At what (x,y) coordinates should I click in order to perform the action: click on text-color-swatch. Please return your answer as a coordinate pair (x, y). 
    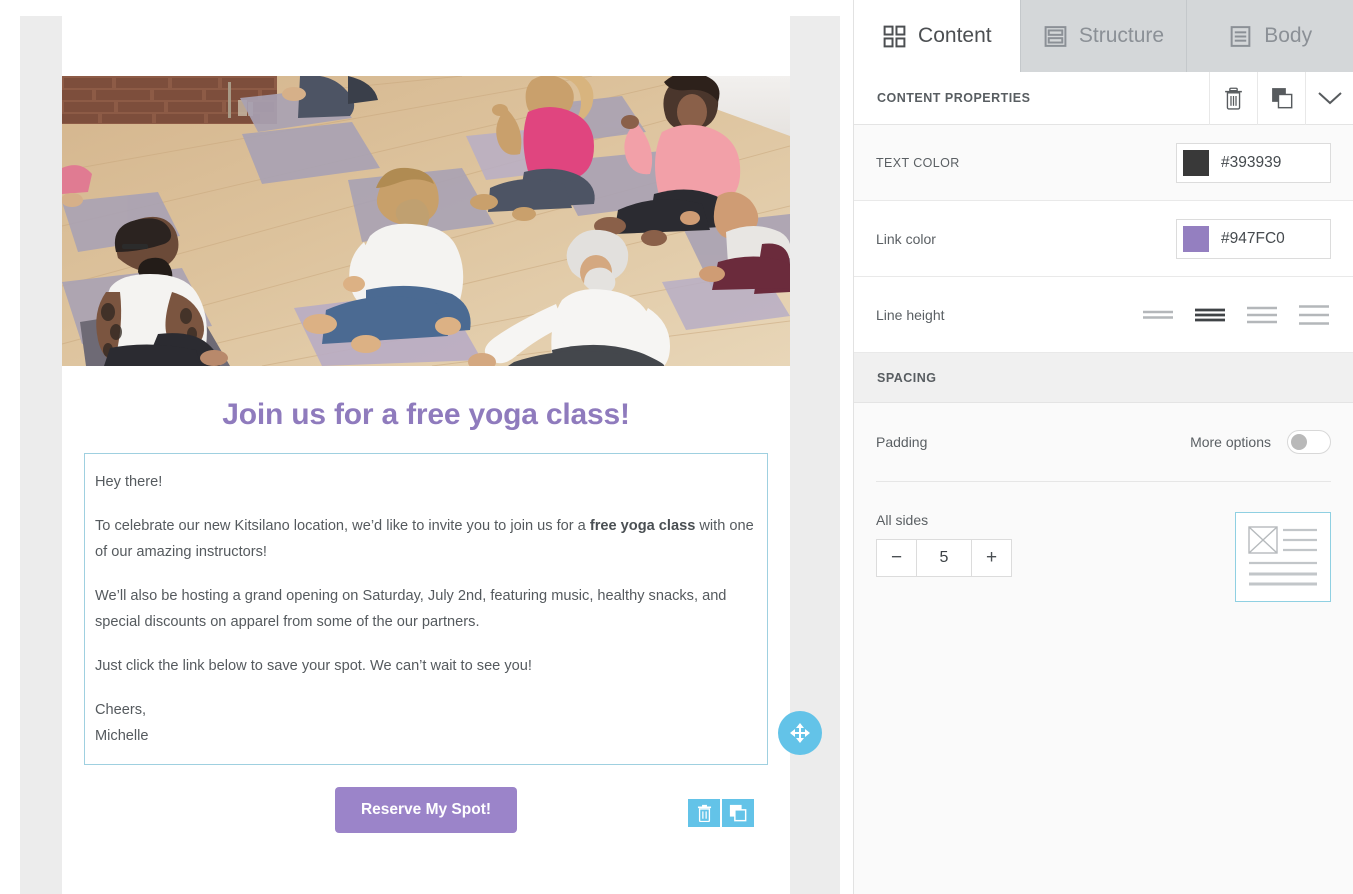
    Looking at the image, I should click on (1196, 162).